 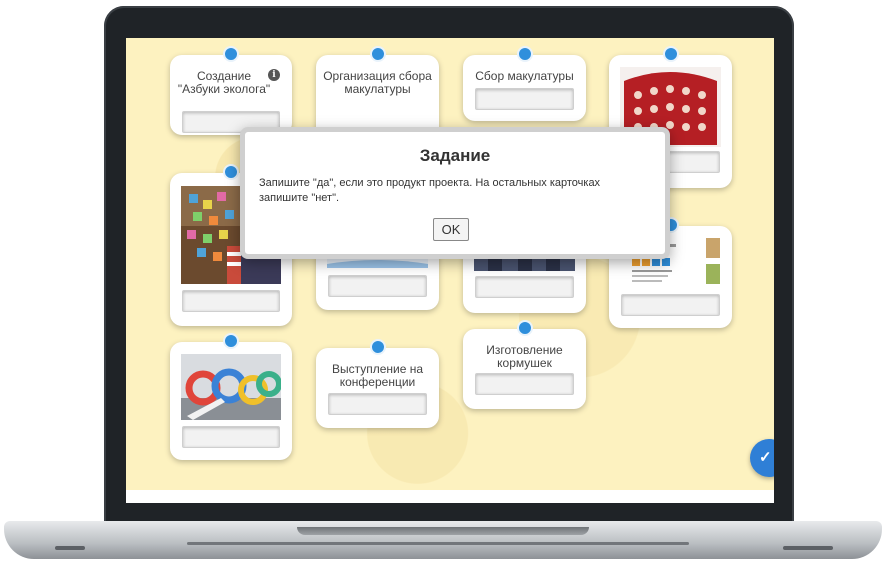 I want to click on card-label: Сбор макулатуры, so click(x=524, y=76).